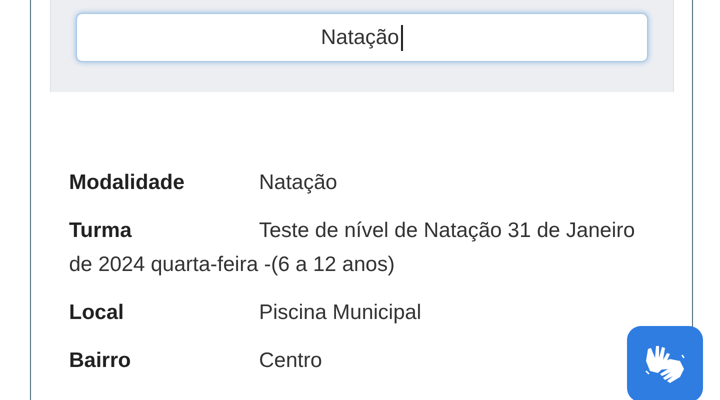  I want to click on field-value: Centro, so click(290, 361).